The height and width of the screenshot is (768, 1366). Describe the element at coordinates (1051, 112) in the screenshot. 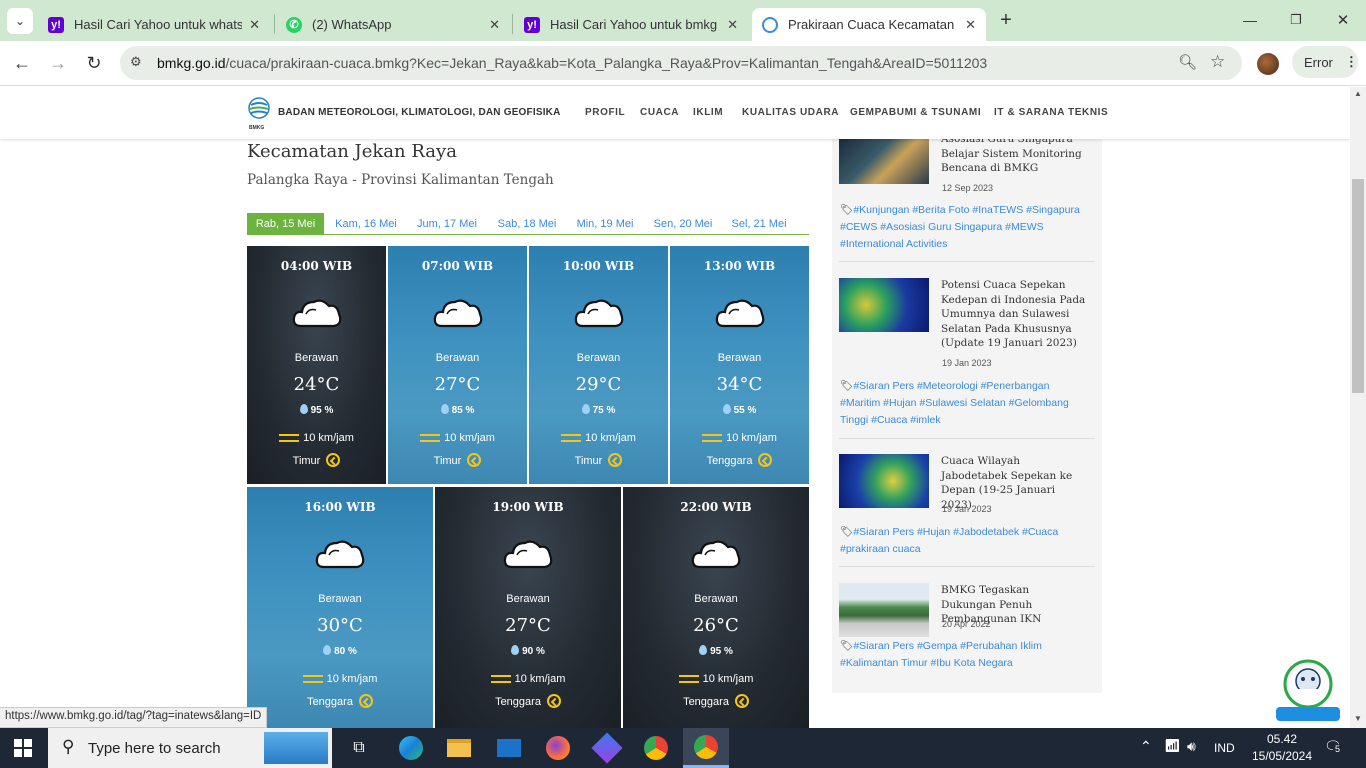

I see `nav-it-sarana: IT & SARANA TEKNIS` at that location.